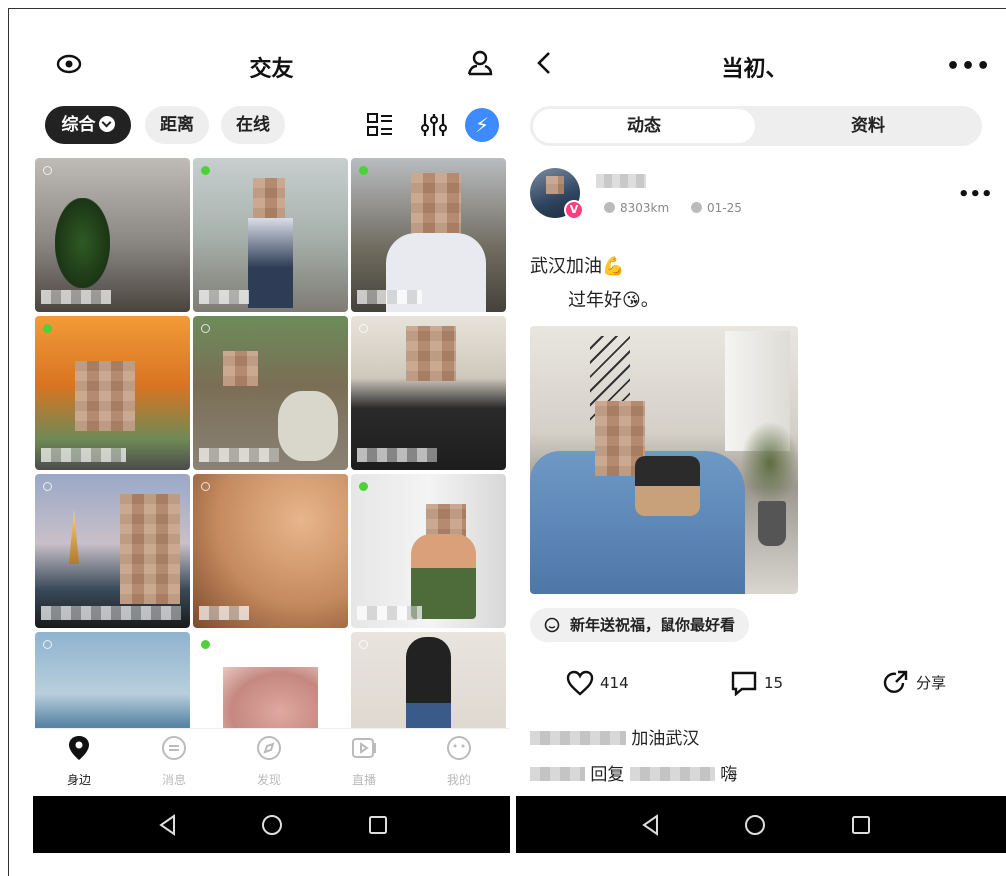 The height and width of the screenshot is (876, 1006). Describe the element at coordinates (479, 63) in the screenshot. I see `user-location-icon` at that location.